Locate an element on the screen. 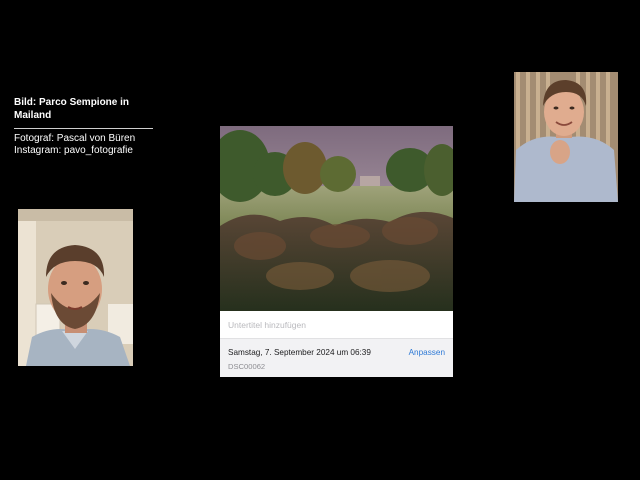 Image resolution: width=640 pixels, height=480 pixels. subtitle-placeholder: Untertitel hinzufügen is located at coordinates (267, 325).